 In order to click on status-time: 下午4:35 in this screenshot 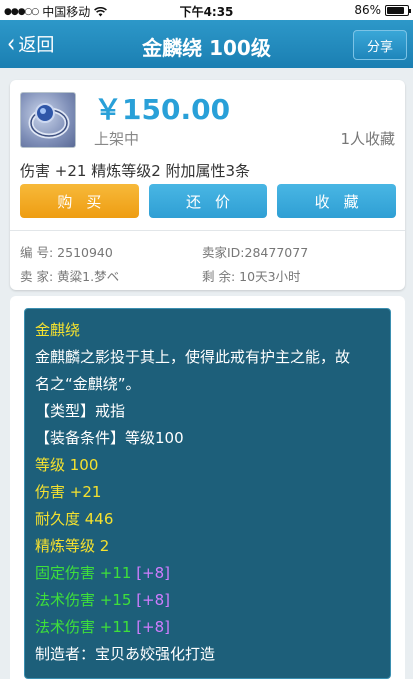, I will do `click(206, 12)`.